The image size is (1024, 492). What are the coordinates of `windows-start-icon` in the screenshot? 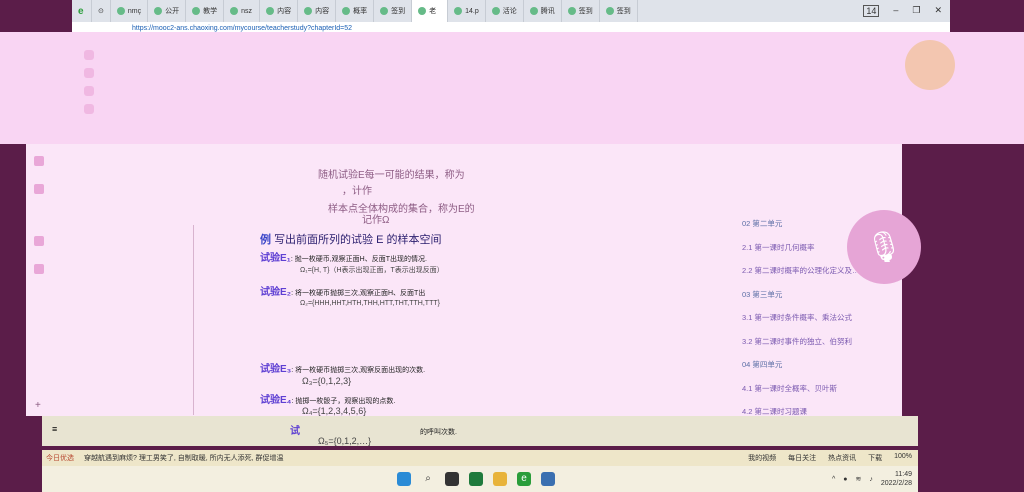 It's located at (404, 479).